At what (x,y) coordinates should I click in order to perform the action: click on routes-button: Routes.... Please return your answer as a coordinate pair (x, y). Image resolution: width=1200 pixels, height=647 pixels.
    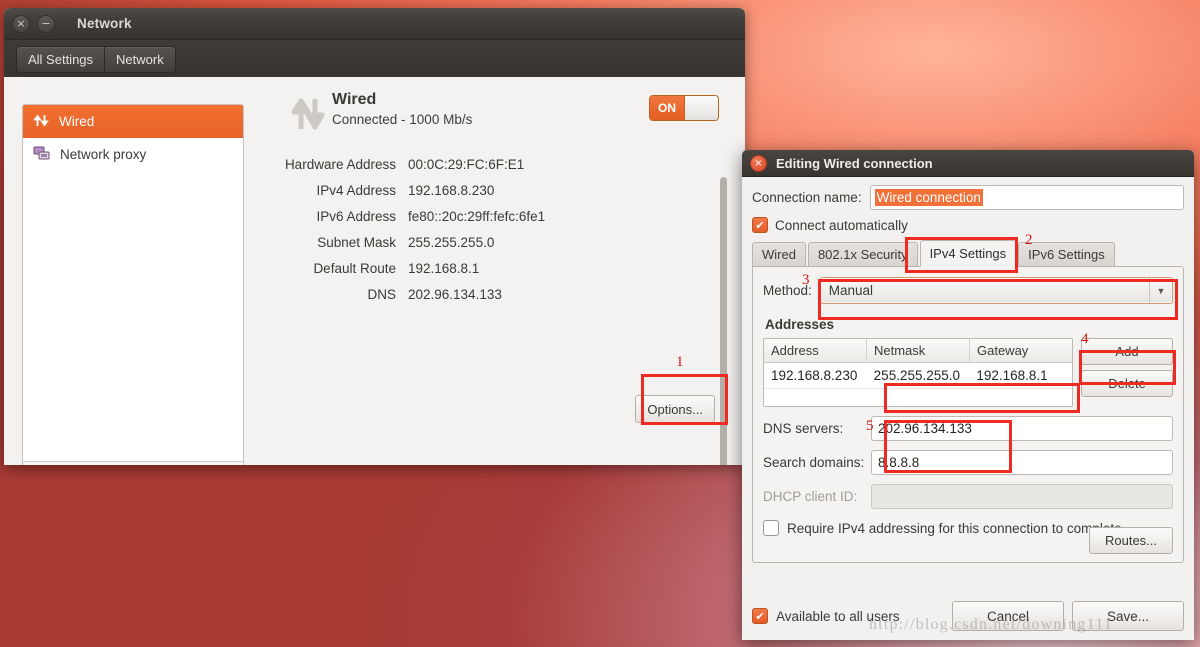
    Looking at the image, I should click on (1131, 540).